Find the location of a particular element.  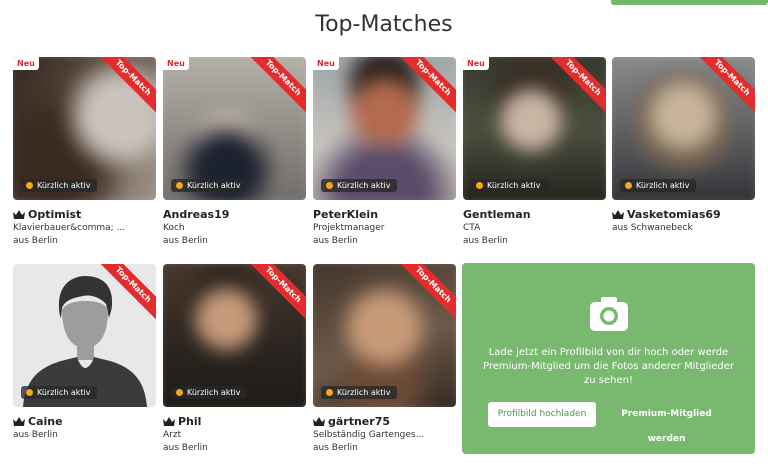

upload-photo-button: Profilbild hochladen is located at coordinates (542, 414).